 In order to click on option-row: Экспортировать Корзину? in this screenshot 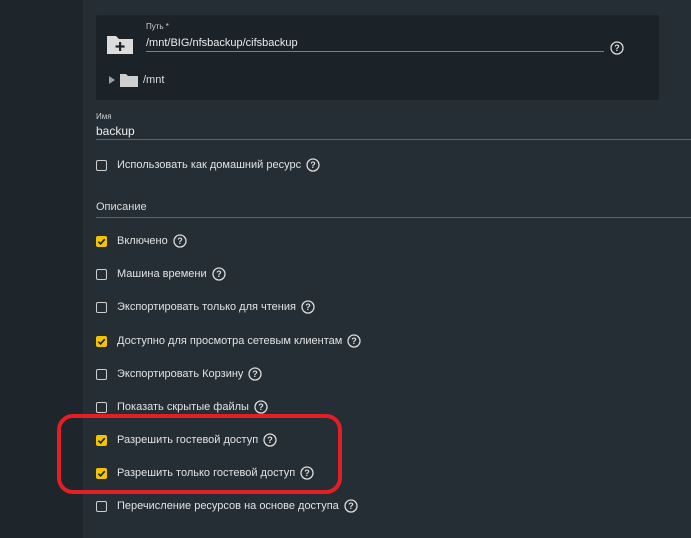, I will do `click(179, 374)`.